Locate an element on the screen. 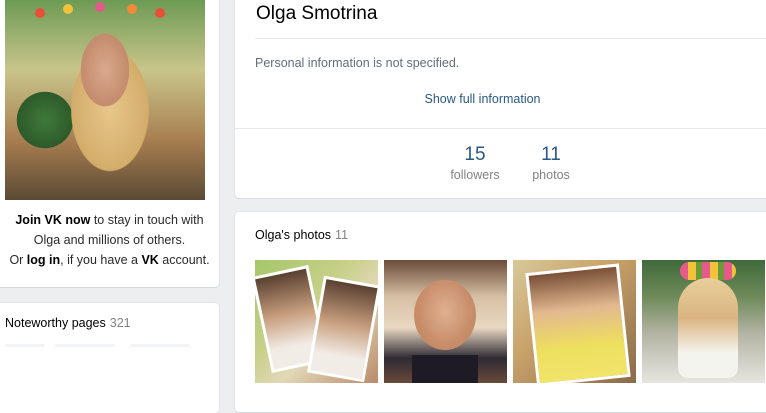  join-text-line2: Olga and millions of others. is located at coordinates (109, 240).